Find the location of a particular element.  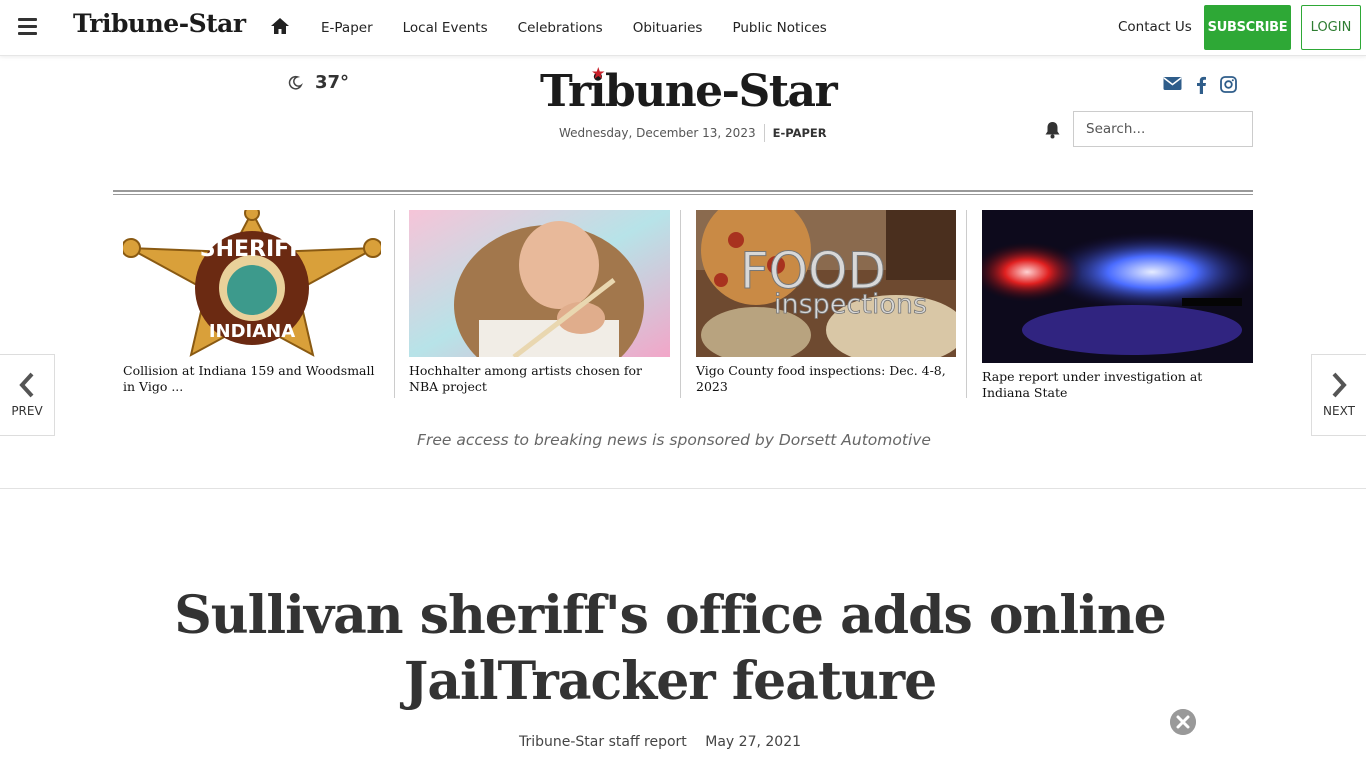

contact-us-link: Contact Us is located at coordinates (1155, 27).